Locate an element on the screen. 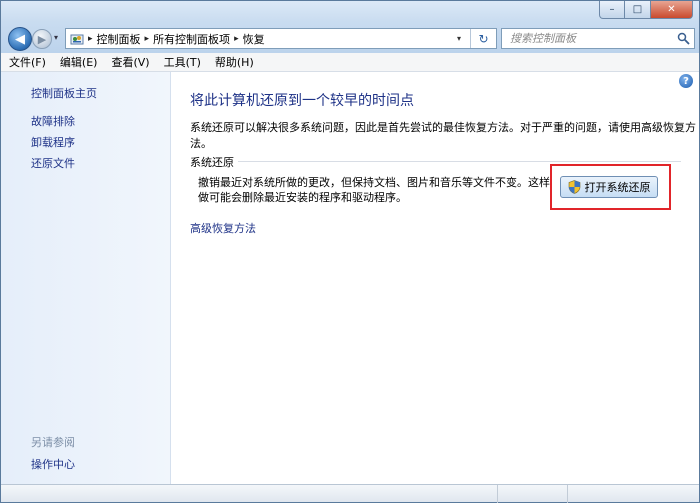  see-also-heading: 另请参阅 is located at coordinates (53, 442).